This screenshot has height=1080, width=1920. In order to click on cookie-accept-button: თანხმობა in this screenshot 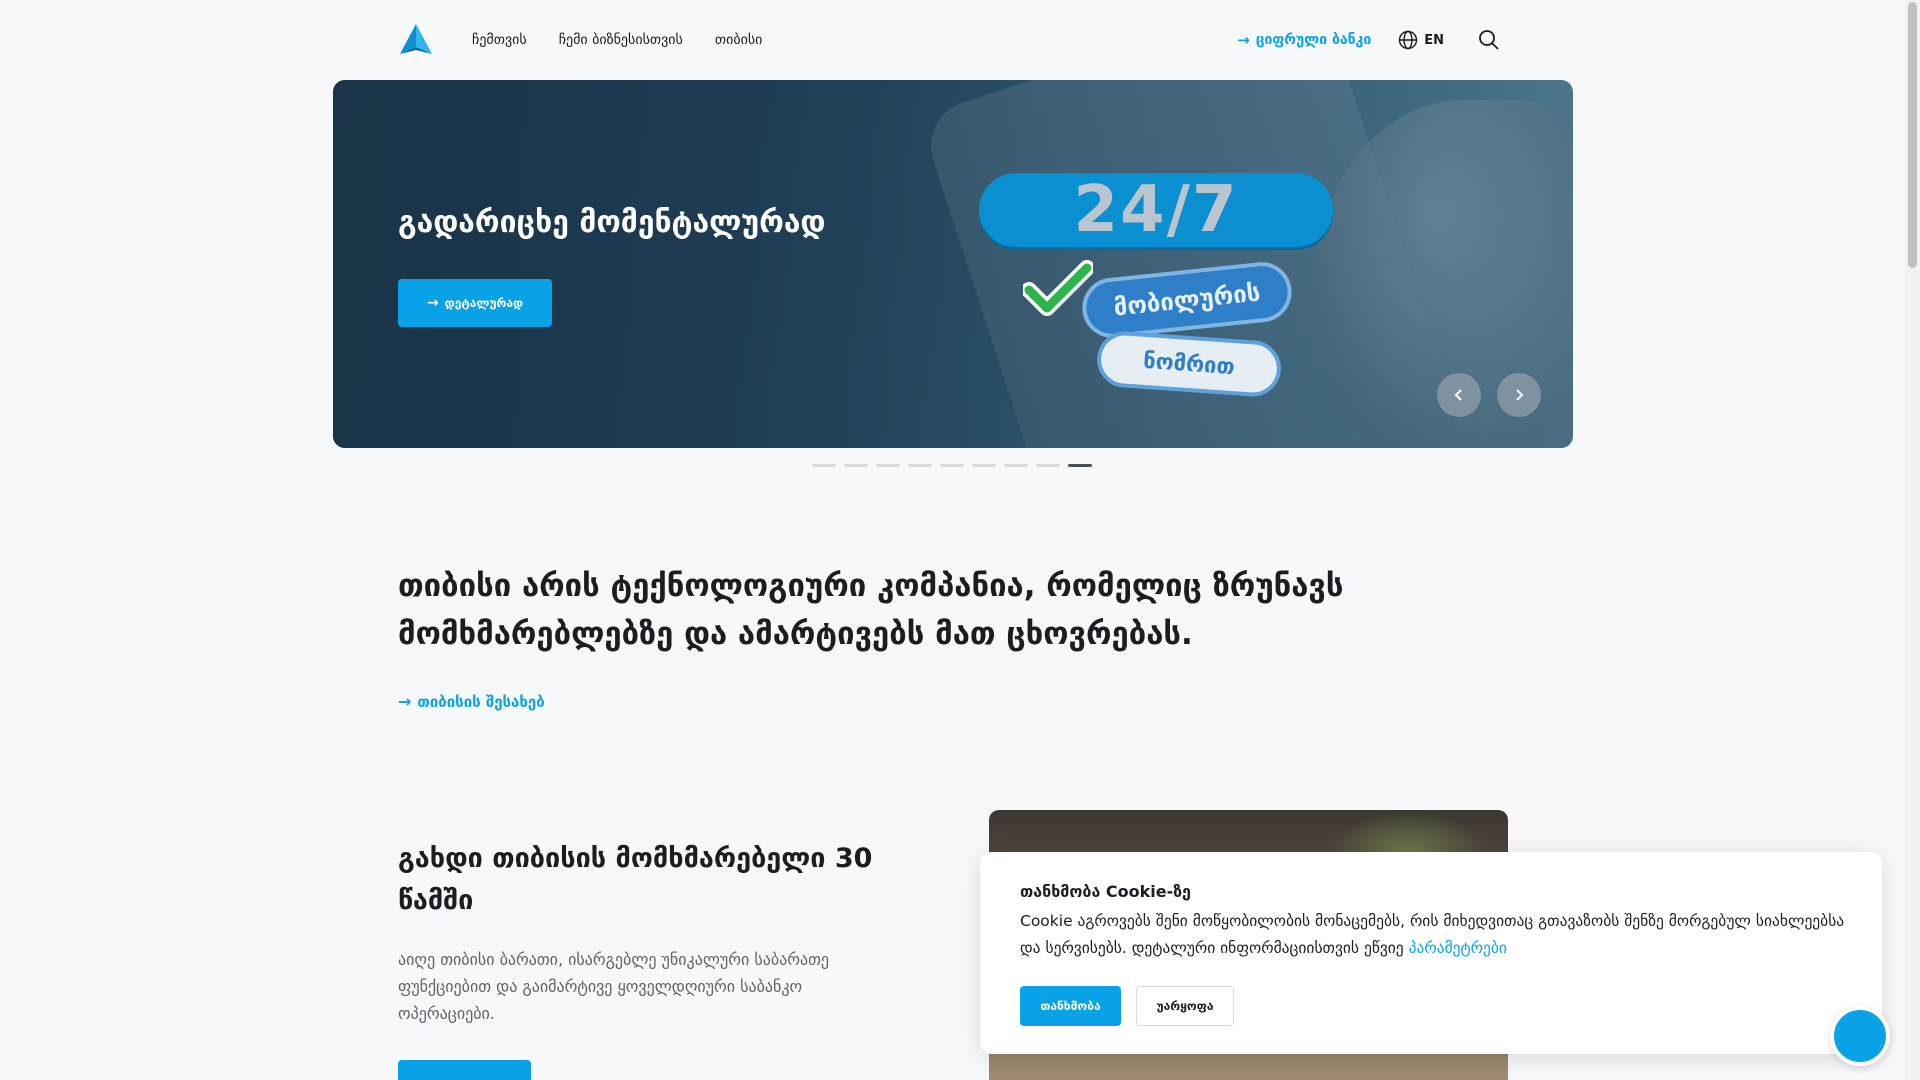, I will do `click(1070, 1006)`.